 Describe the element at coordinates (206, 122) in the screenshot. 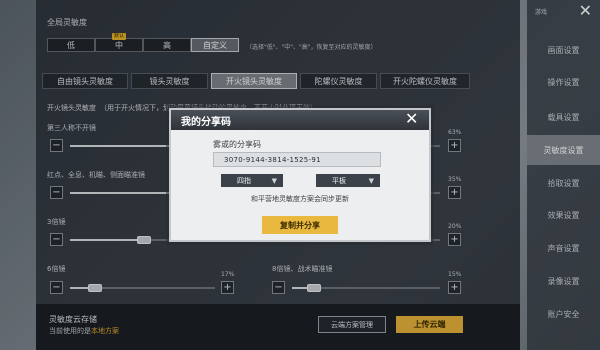

I see `dialog-title: 我的分享码` at that location.